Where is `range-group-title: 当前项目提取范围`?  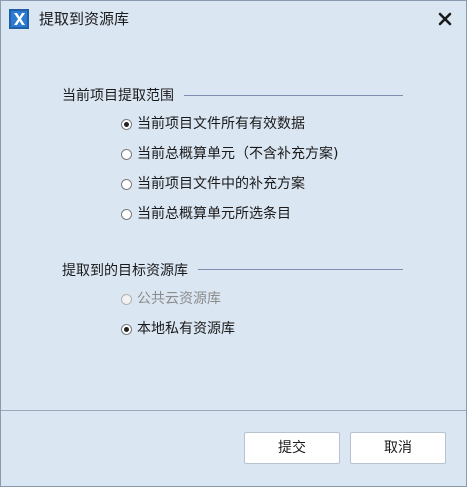
range-group-title: 当前项目提取范围 is located at coordinates (118, 96).